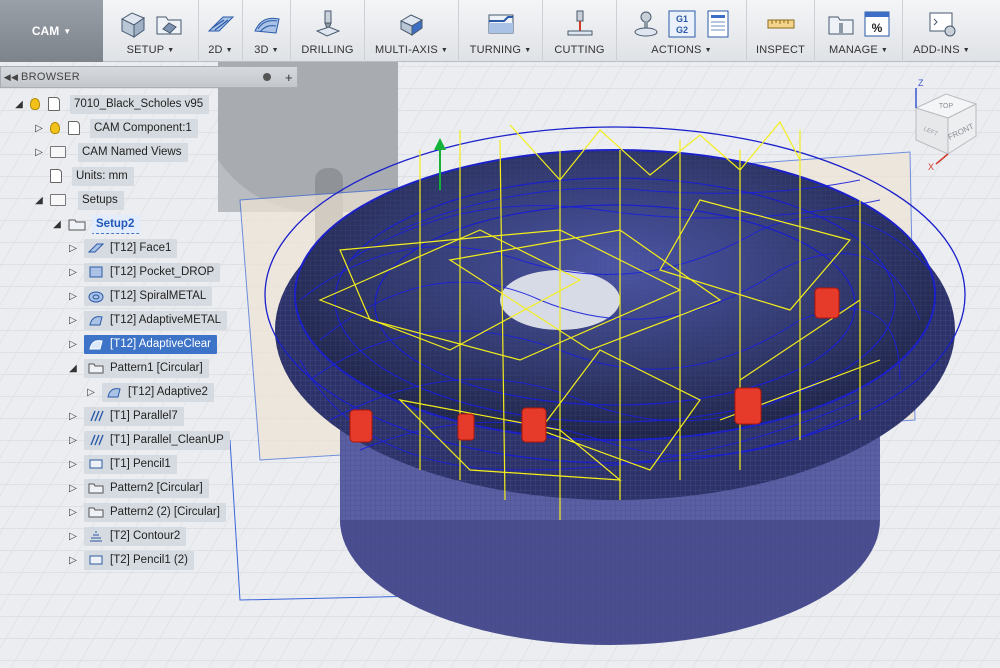  I want to click on tree-node-component: ▷ CAM Component:1, so click(116, 128).